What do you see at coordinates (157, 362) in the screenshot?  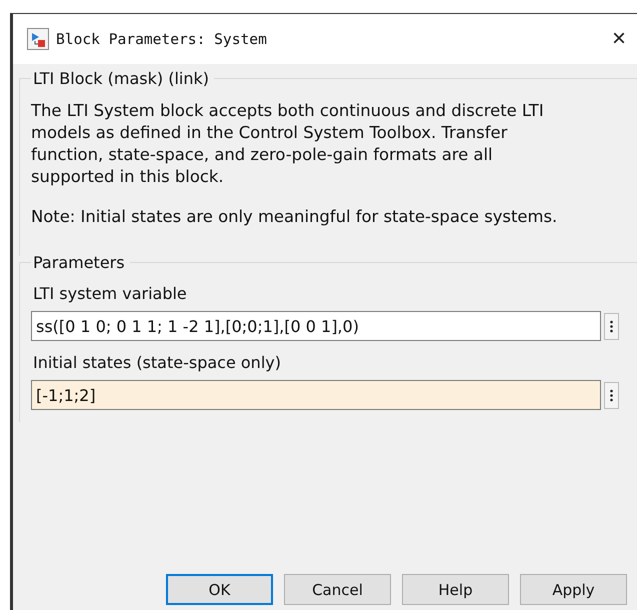 I see `field-label: Initial states (state-space only)` at bounding box center [157, 362].